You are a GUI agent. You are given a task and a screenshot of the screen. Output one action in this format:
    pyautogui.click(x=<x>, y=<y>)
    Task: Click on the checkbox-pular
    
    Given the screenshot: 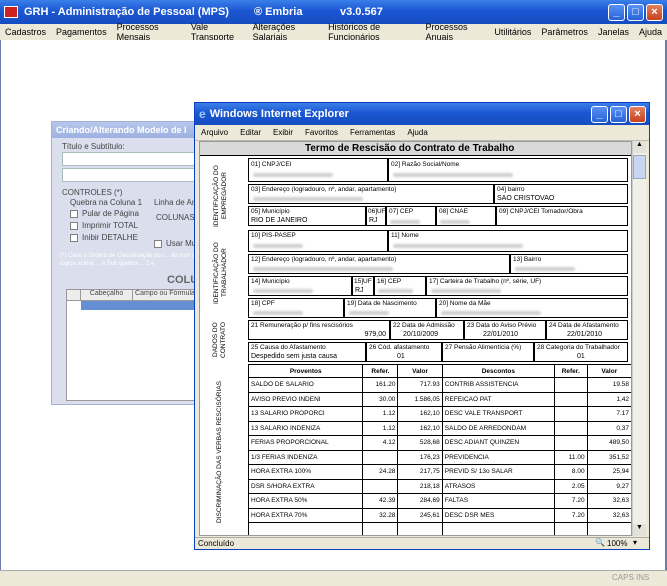 What is the action you would take?
    pyautogui.click(x=74, y=214)
    